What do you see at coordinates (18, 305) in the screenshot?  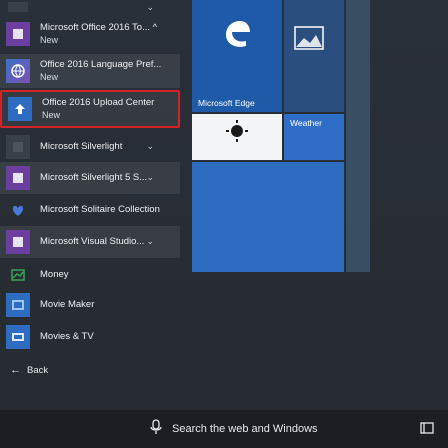 I see `movie-maker-icon` at bounding box center [18, 305].